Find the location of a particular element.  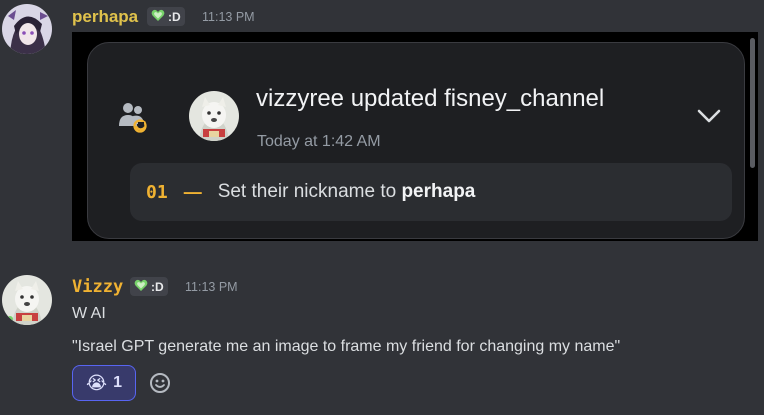

change-number: 01 is located at coordinates (157, 192).